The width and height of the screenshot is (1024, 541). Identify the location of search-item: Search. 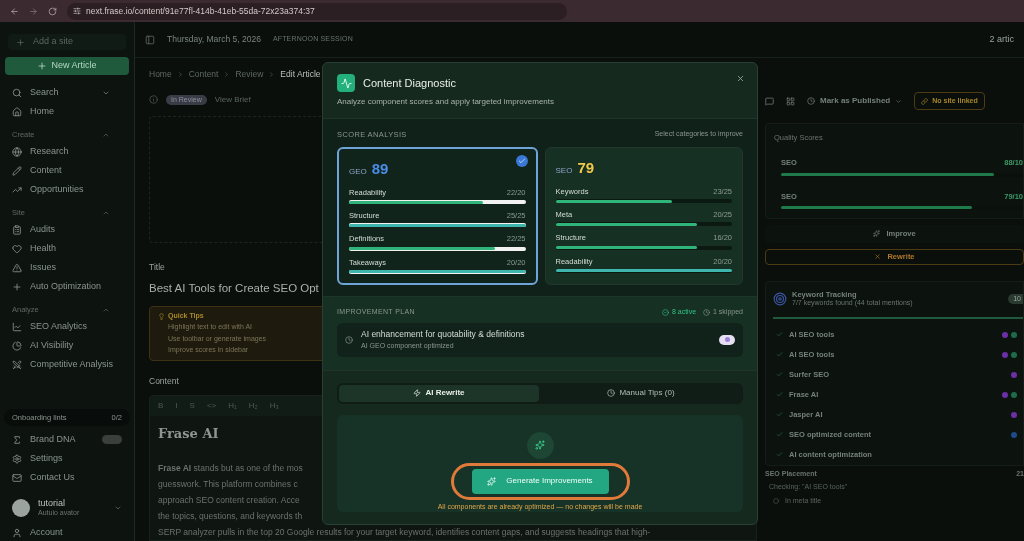
(67, 92).